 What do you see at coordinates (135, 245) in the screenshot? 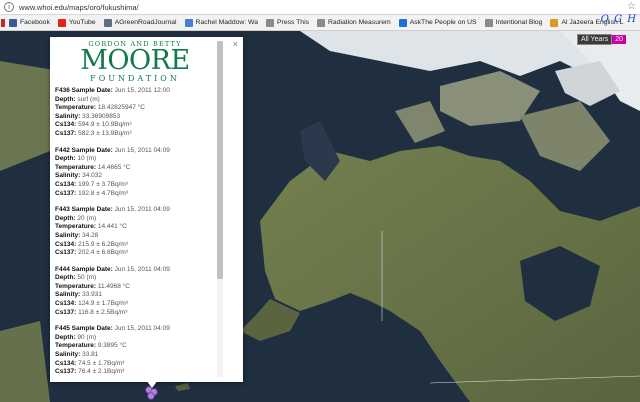
I see `record-cs134: Cs134: 215.9 ± 6.2Bq/m³` at bounding box center [135, 245].